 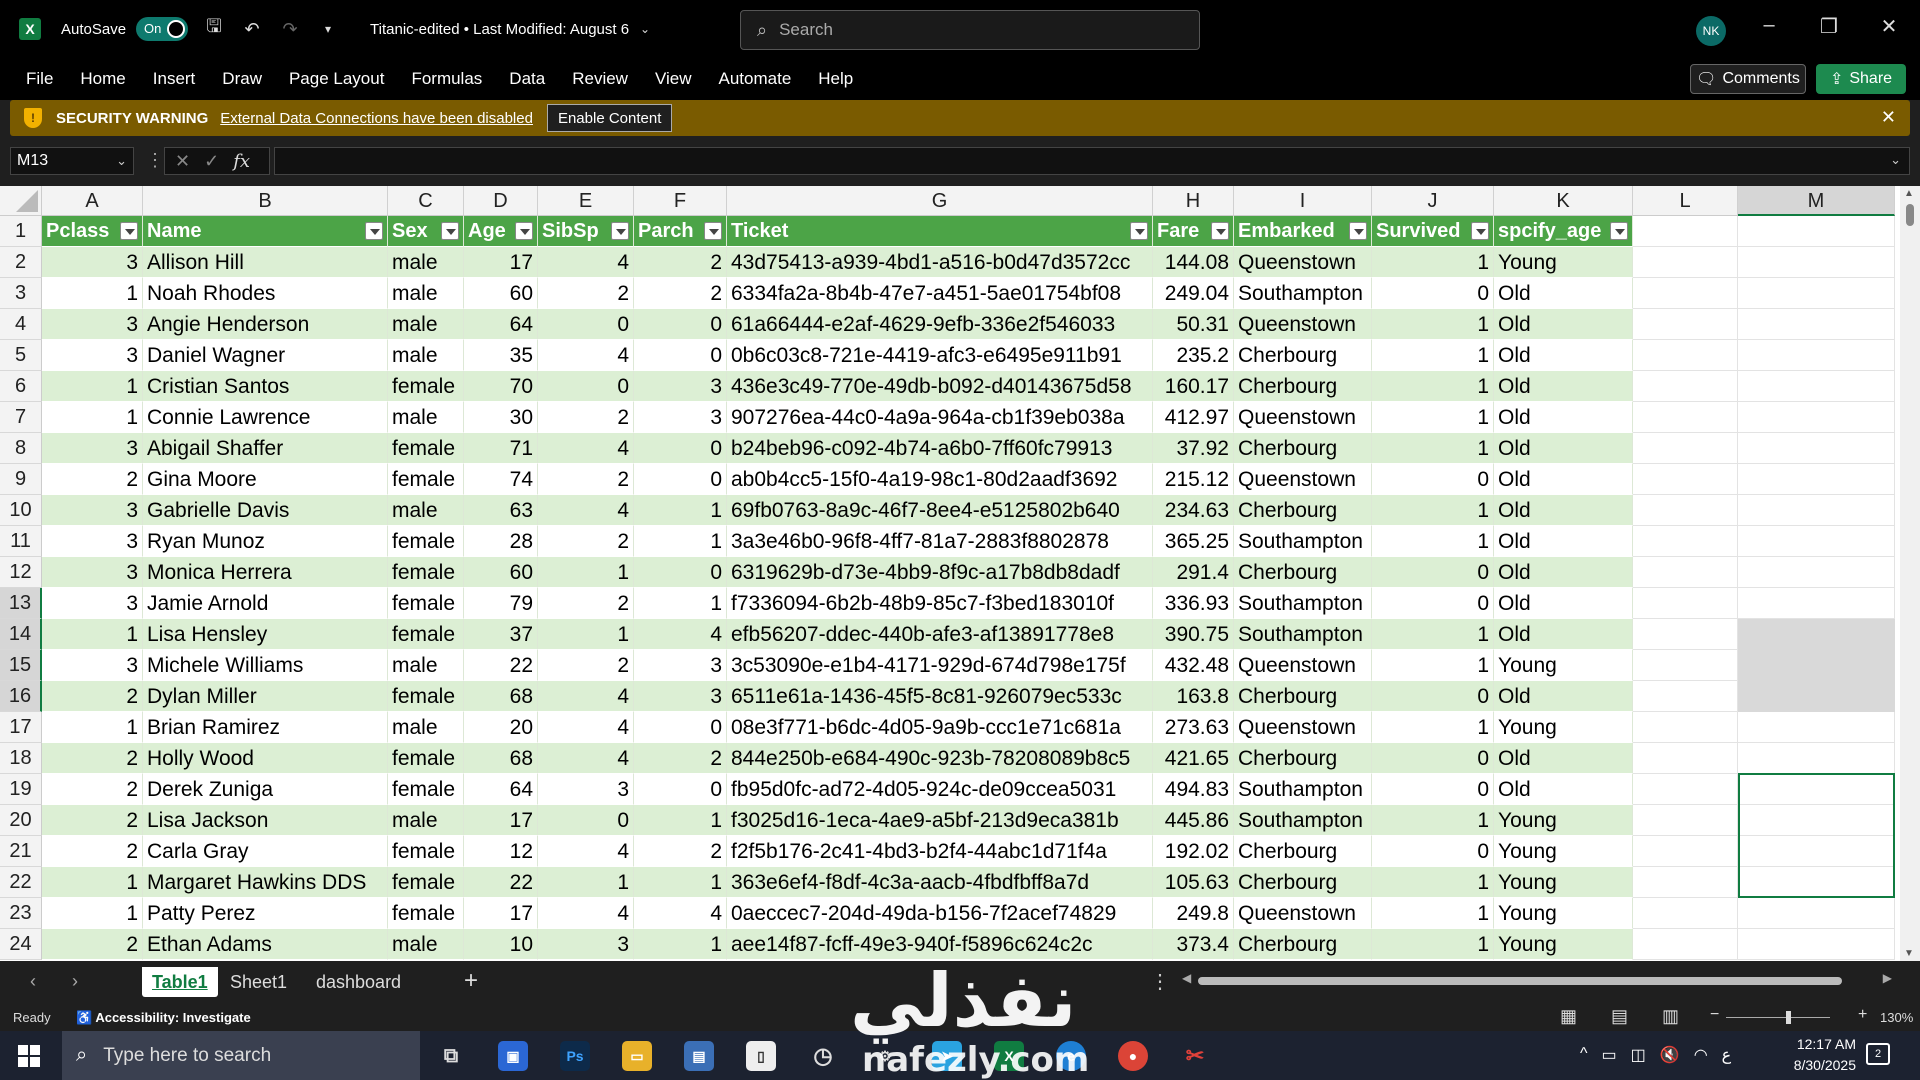 What do you see at coordinates (265, 417) in the screenshot?
I see `table-cell: Connie Lawrence` at bounding box center [265, 417].